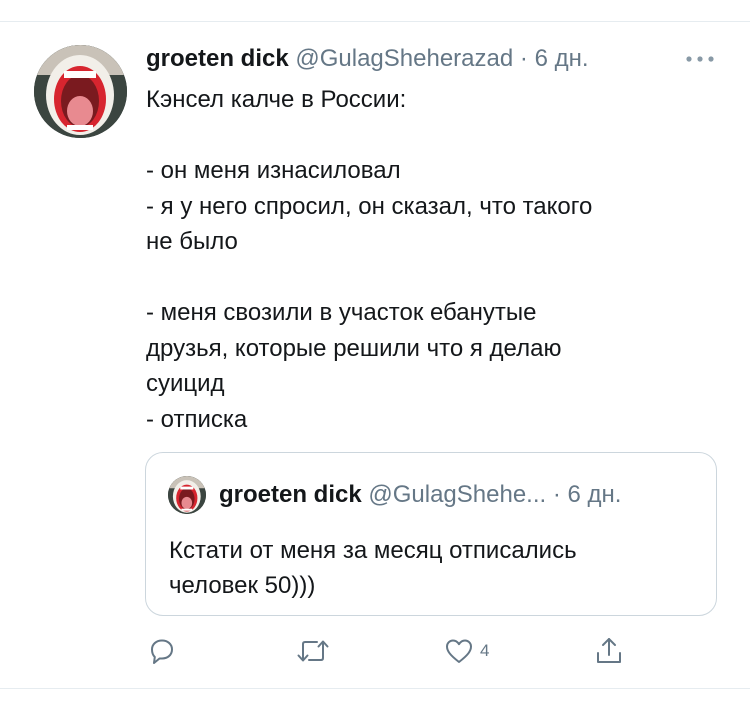 This screenshot has height=705, width=750. Describe the element at coordinates (242, 585) in the screenshot. I see `quoted-text-line: человек 50)))` at that location.